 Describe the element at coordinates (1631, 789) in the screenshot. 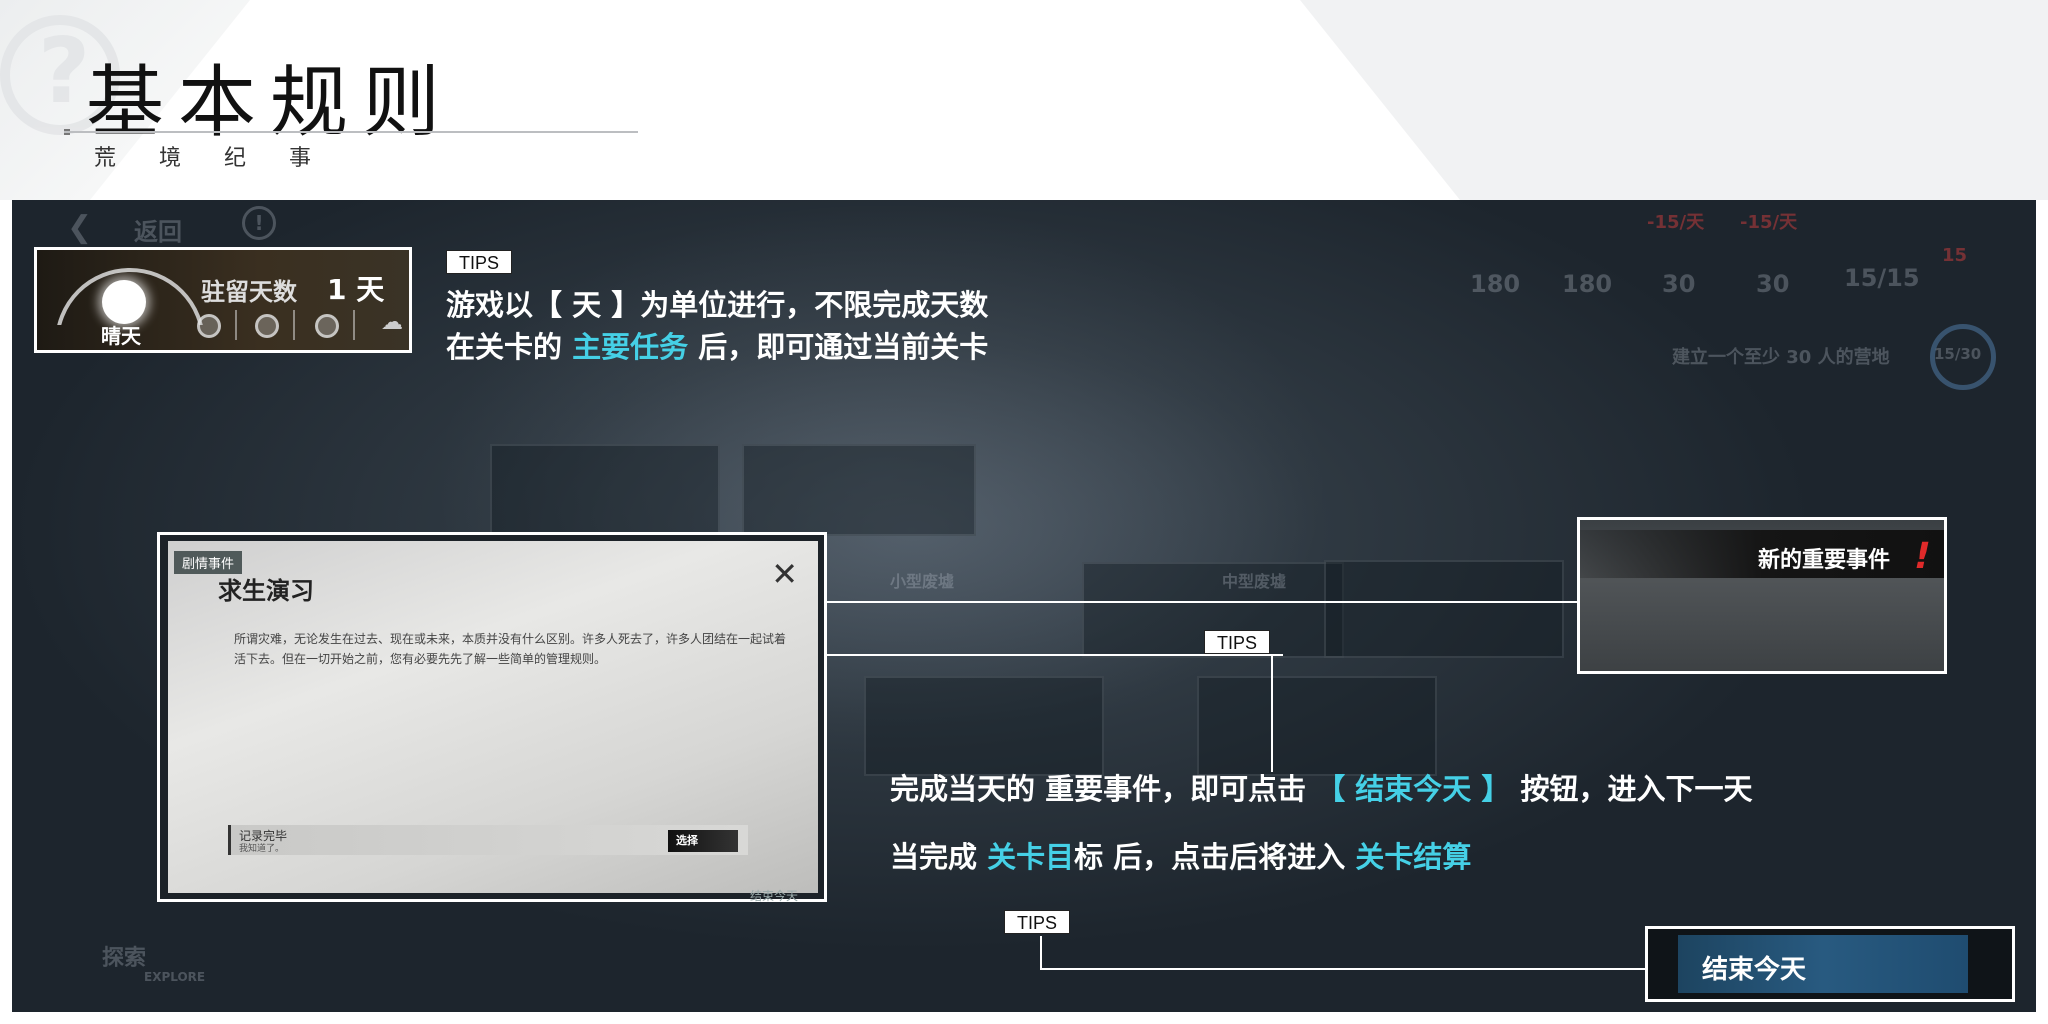

I see `tip-text-part: 按钮，进入下一天` at that location.